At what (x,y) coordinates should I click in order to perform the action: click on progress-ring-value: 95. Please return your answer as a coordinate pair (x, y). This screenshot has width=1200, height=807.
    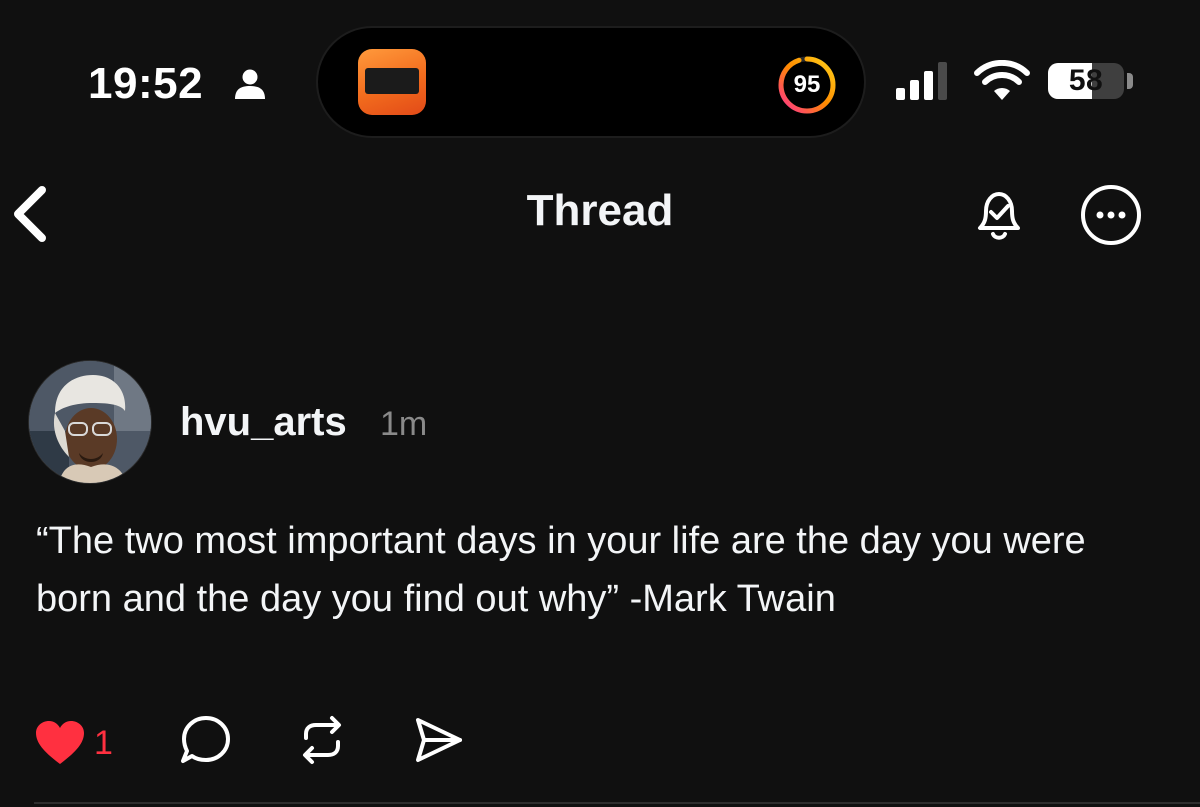
    Looking at the image, I should click on (807, 84).